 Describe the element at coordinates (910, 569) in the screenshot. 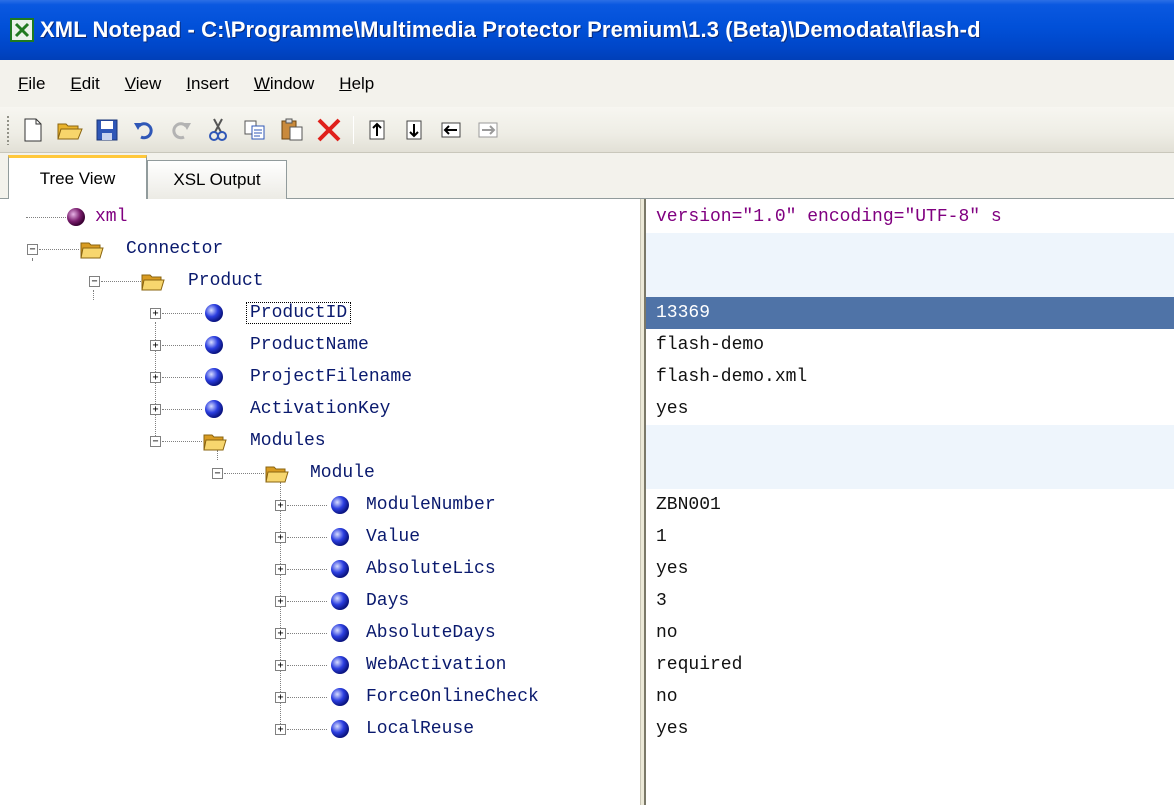

I see `value-row-absolutelics: yes` at that location.